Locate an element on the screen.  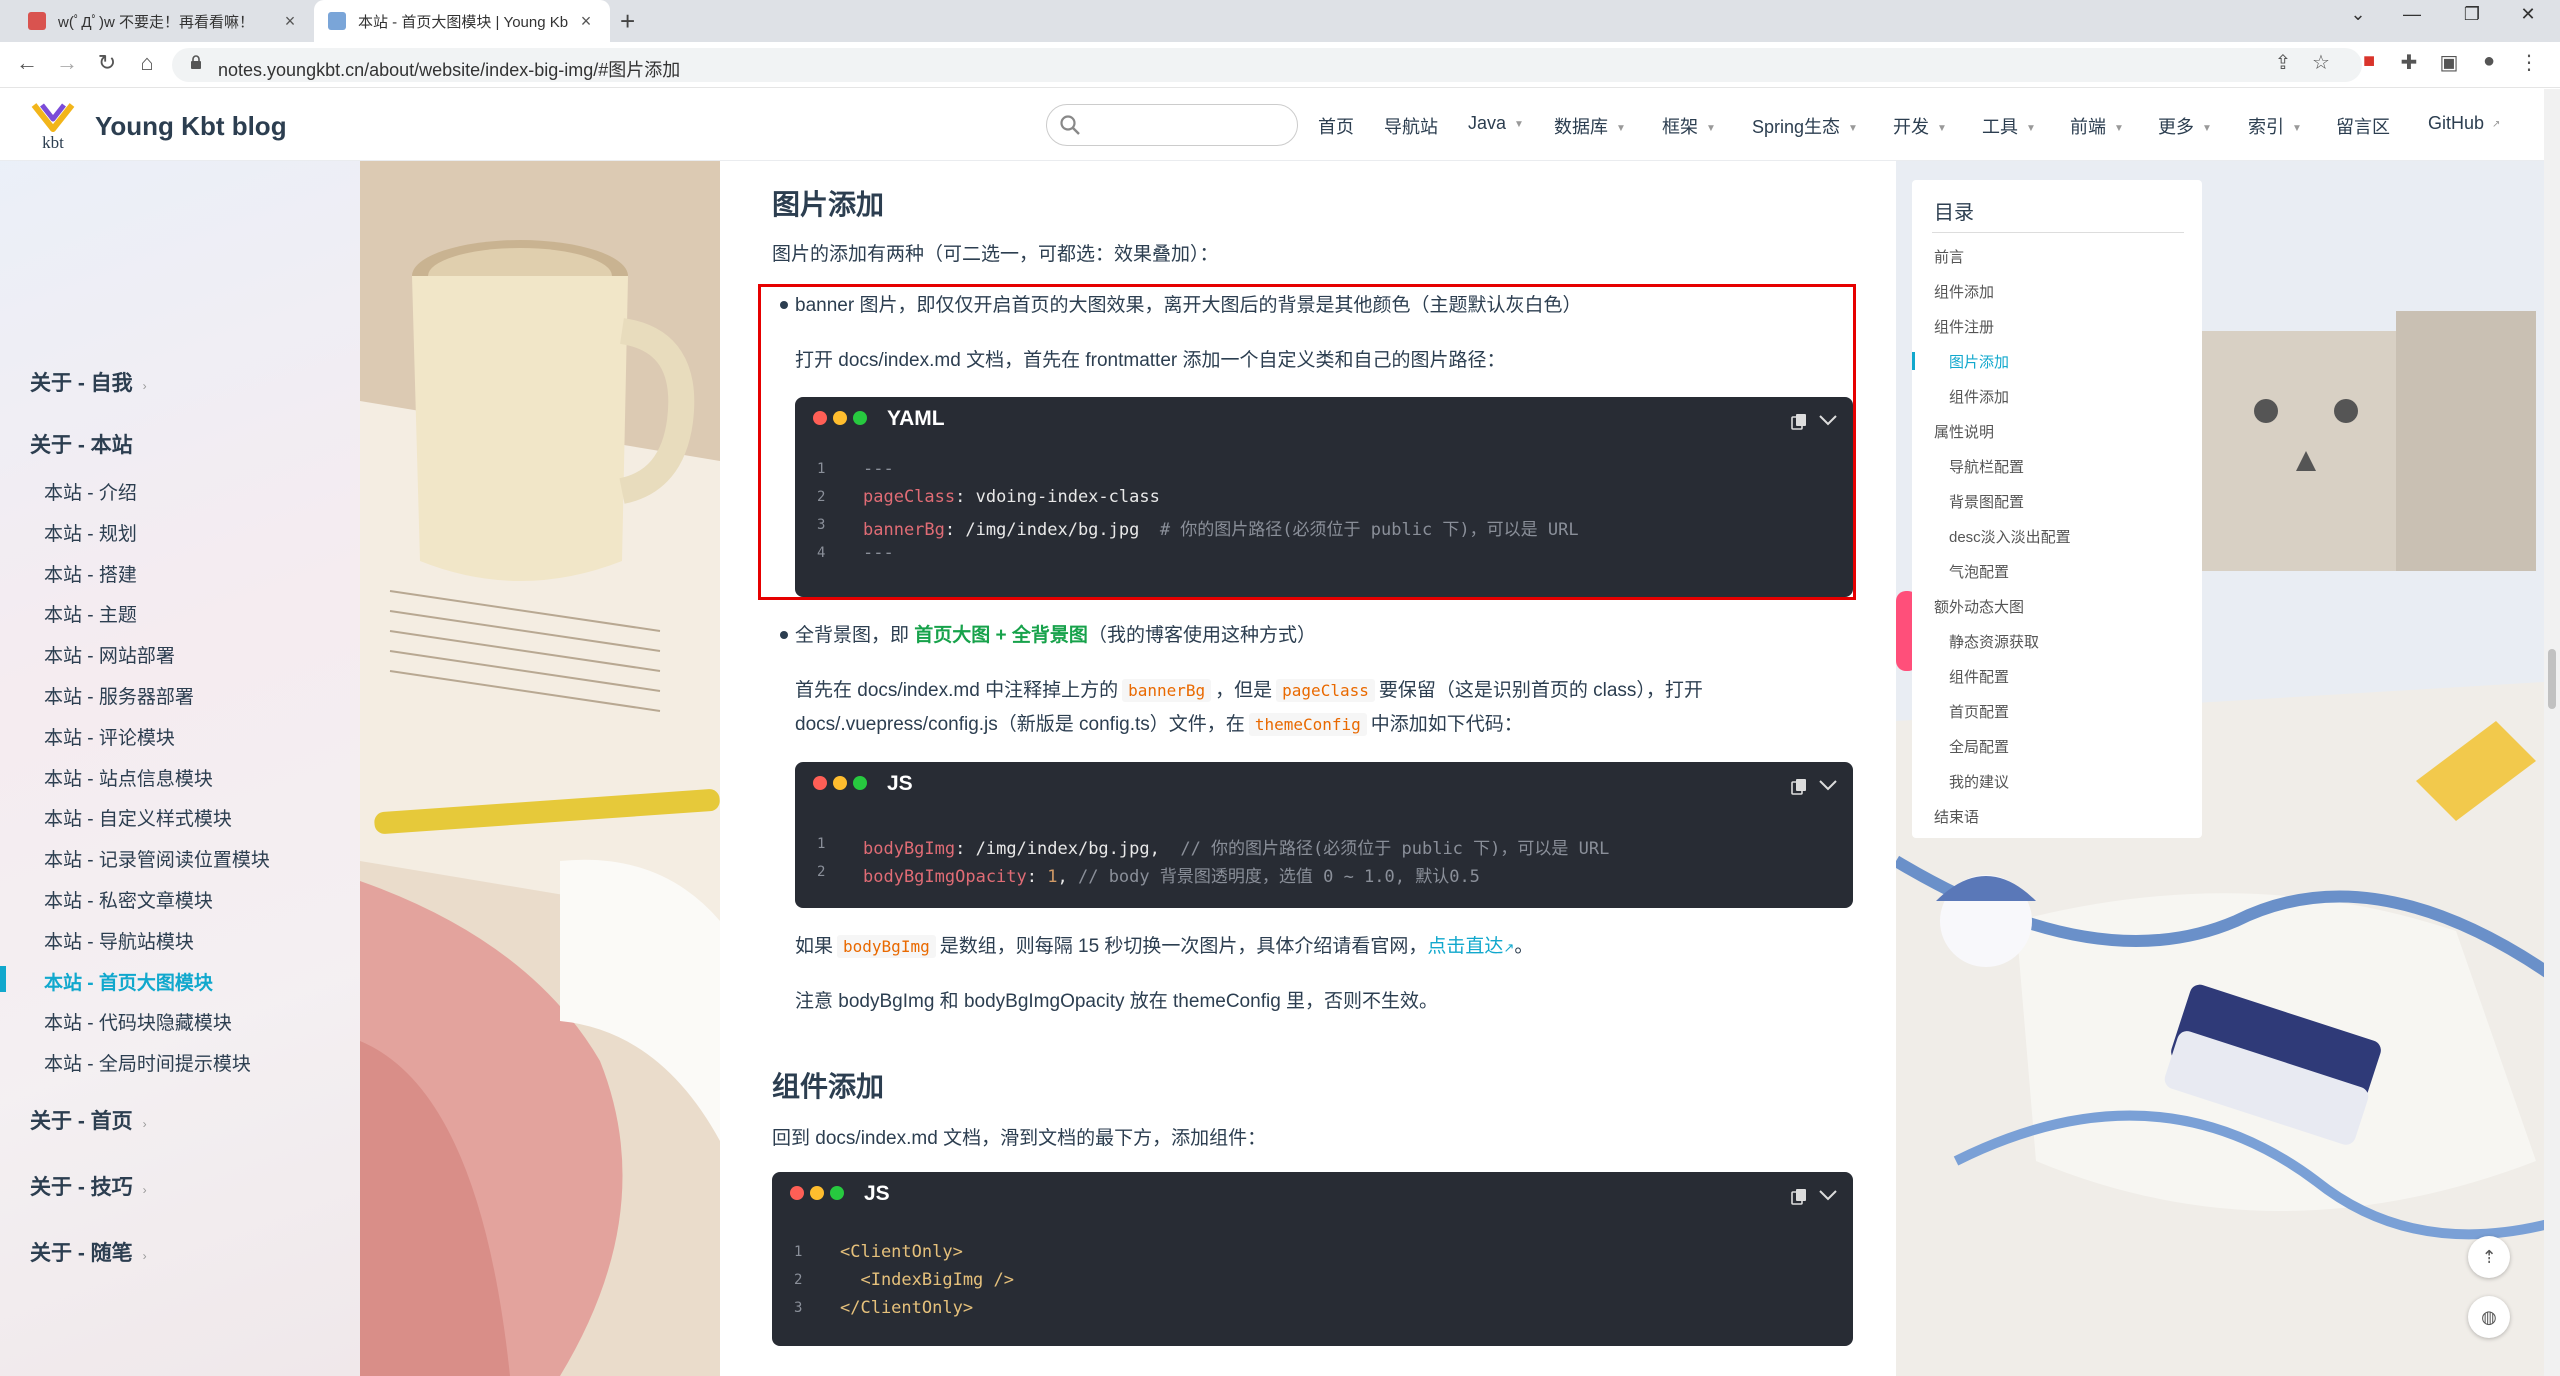
sidebar-group-4: 关于 - 随笔 › is located at coordinates (88, 1252).